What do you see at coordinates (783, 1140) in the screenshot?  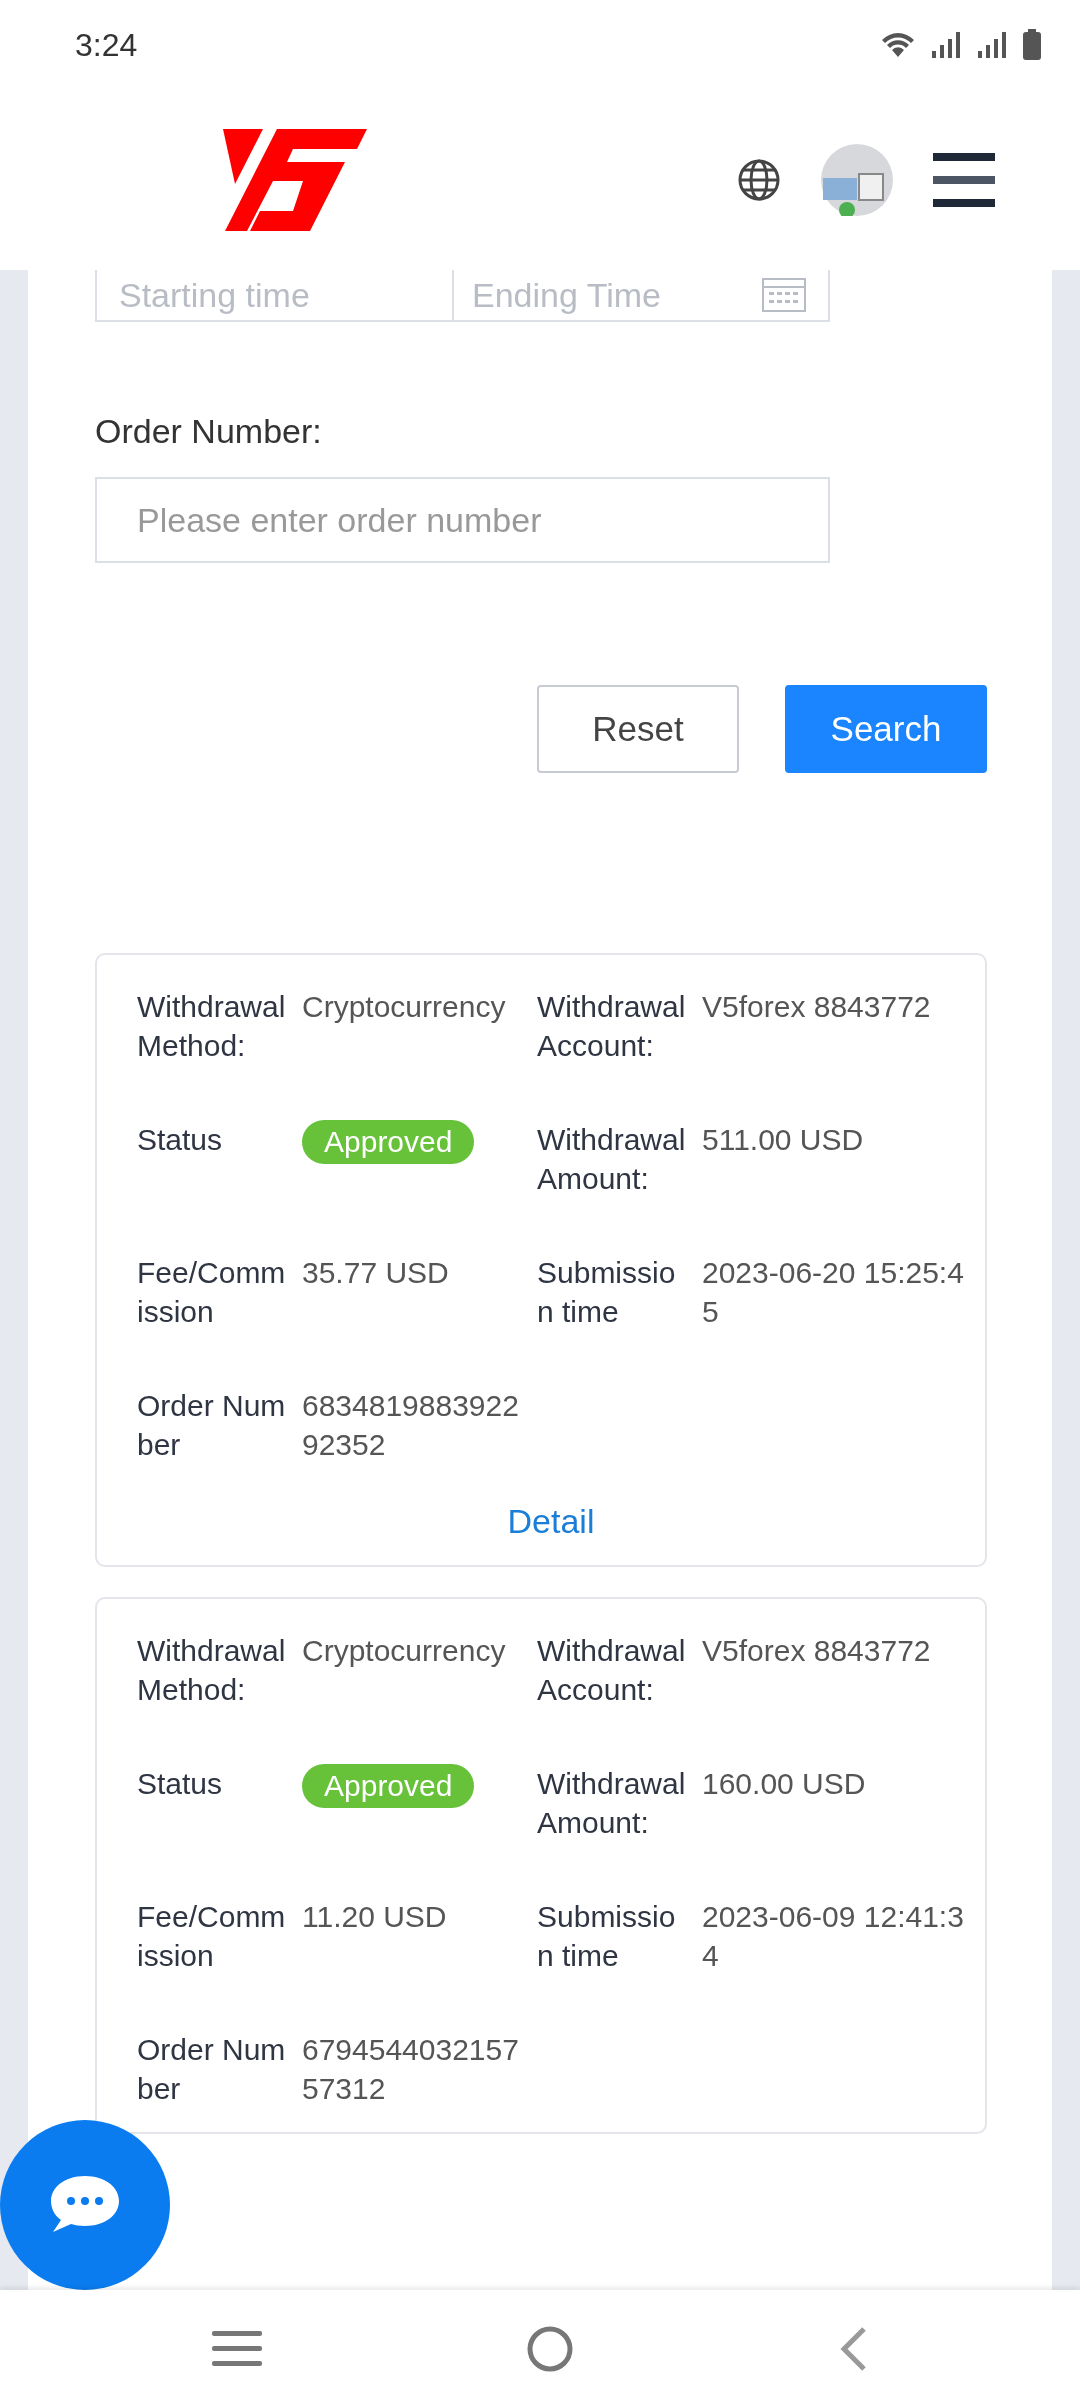 I see `field-value: 511.00 USD` at bounding box center [783, 1140].